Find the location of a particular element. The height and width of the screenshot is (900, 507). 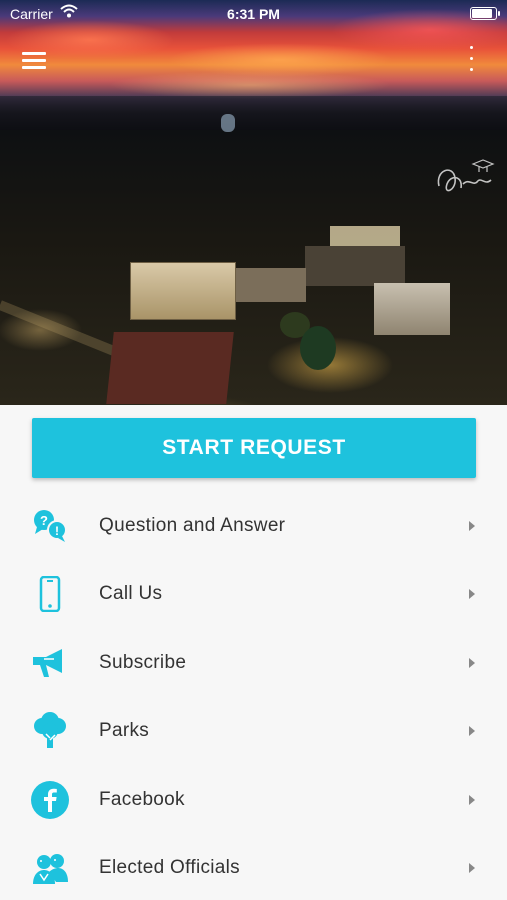

menu-item-label: Subscribe is located at coordinates (143, 662).